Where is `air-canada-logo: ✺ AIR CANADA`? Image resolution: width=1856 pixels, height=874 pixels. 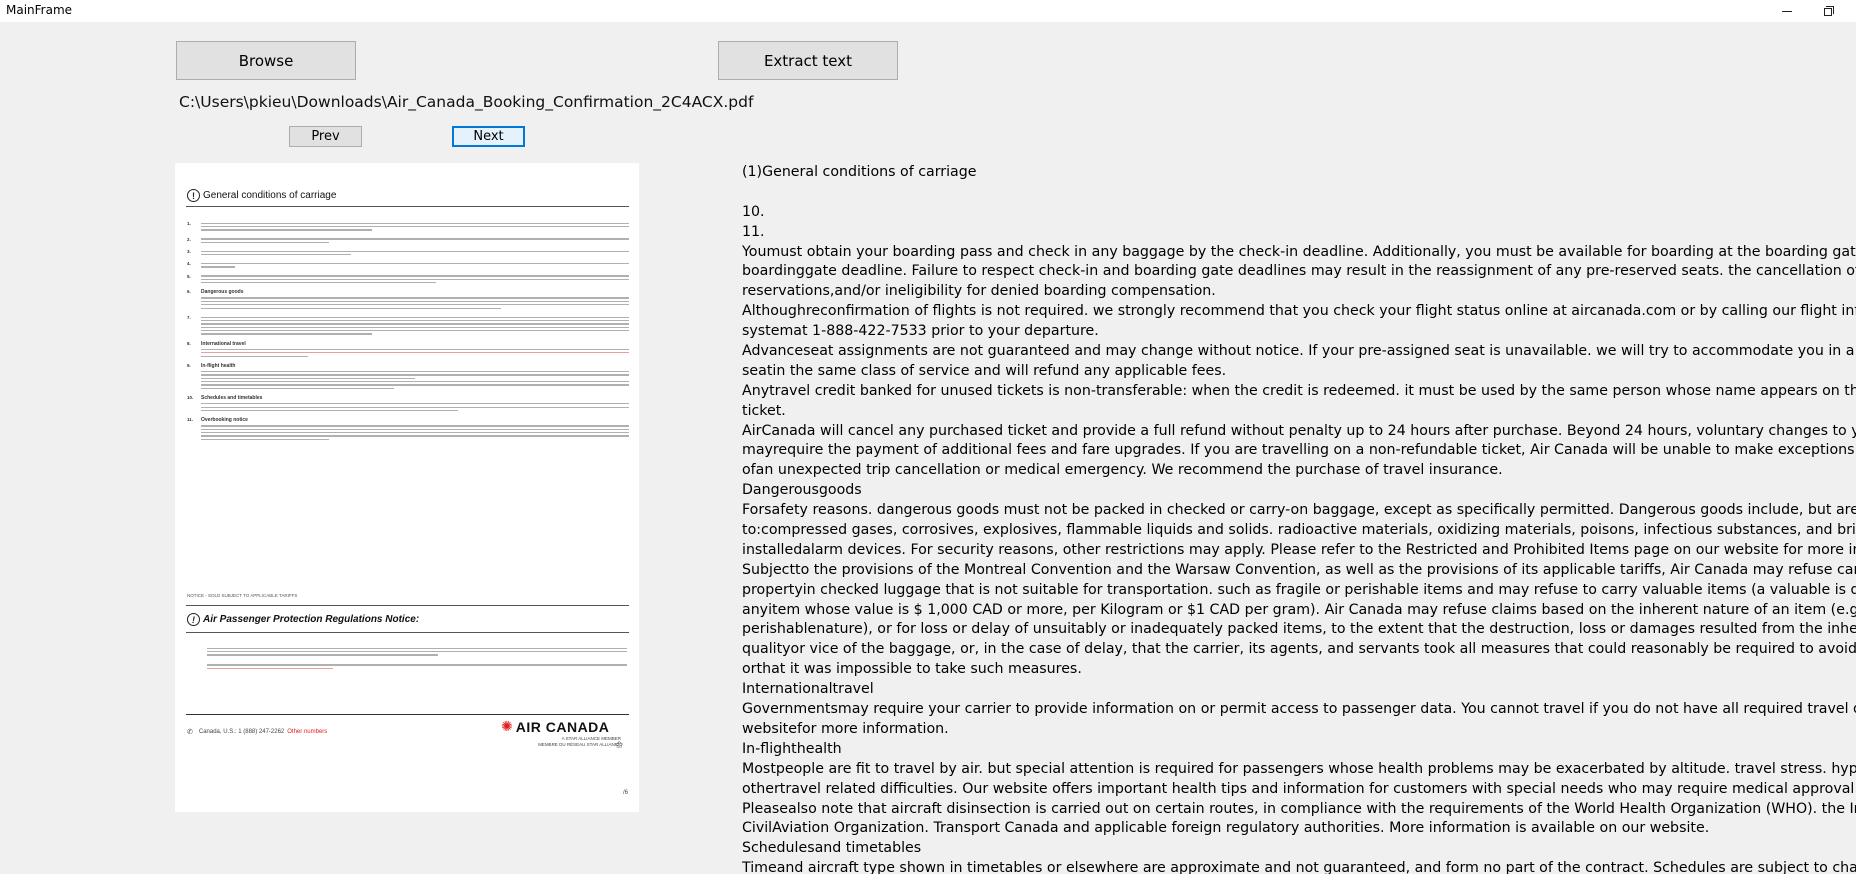 air-canada-logo: ✺ AIR CANADA is located at coordinates (555, 726).